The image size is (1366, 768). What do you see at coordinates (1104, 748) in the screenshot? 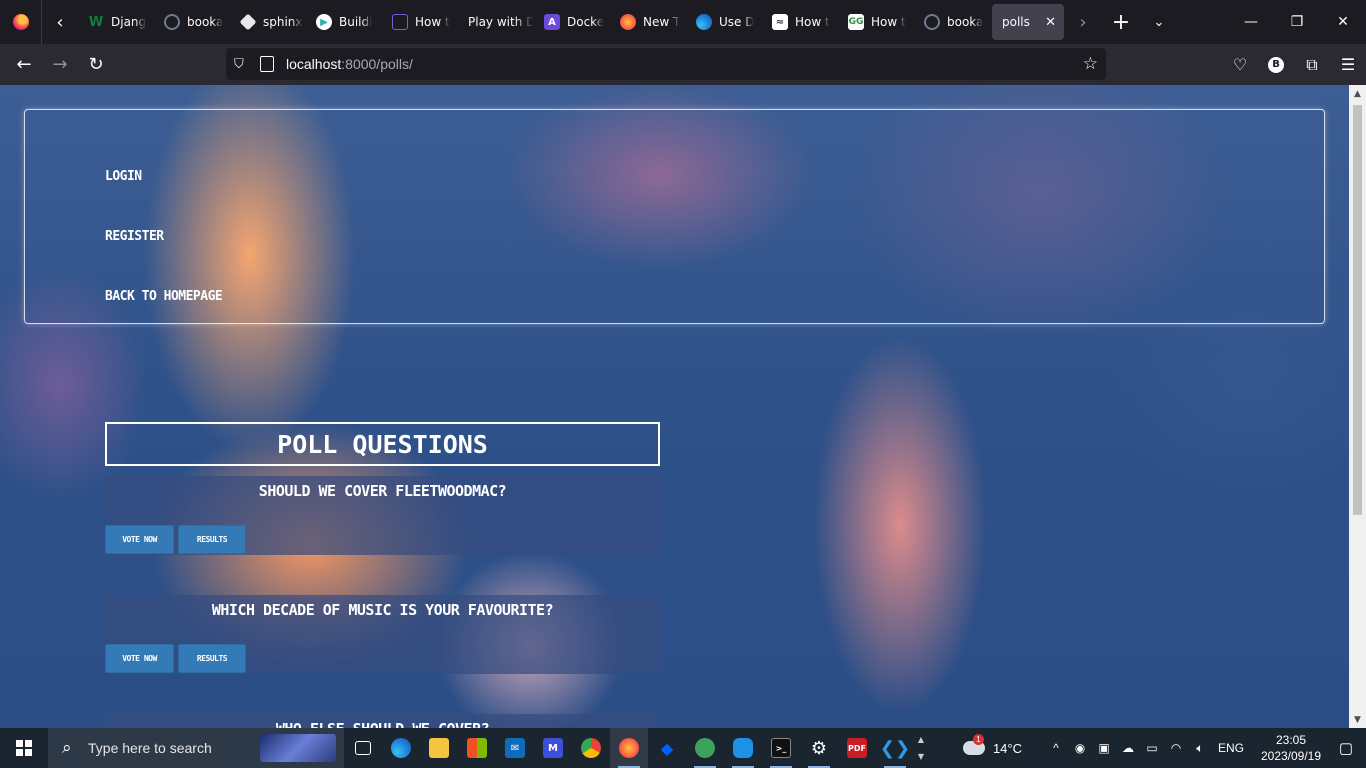
I see `webcam-icon: ▣` at bounding box center [1104, 748].